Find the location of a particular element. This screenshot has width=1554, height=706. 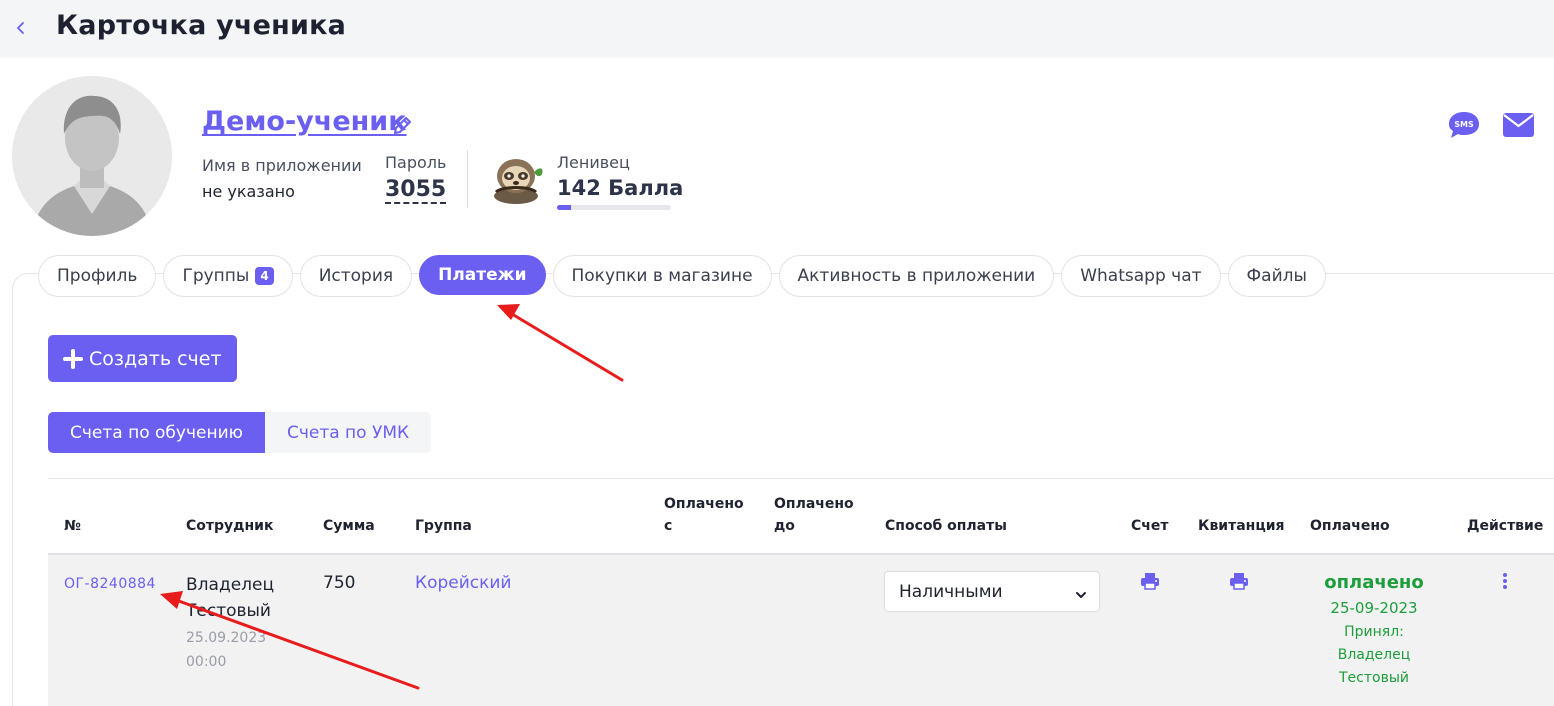

level-label: Ленивец is located at coordinates (593, 162).